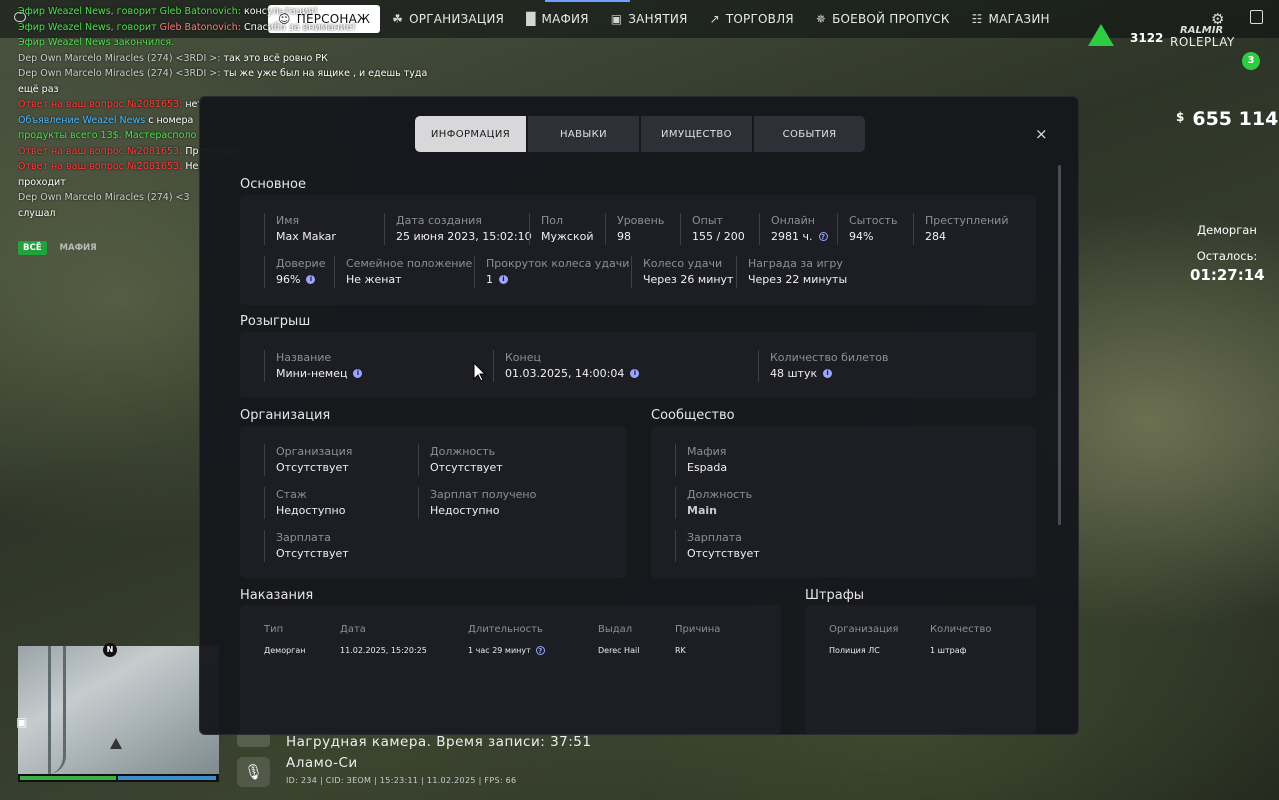  I want to click on organization-field-3: Зарплат получено Недоступно, so click(477, 503).